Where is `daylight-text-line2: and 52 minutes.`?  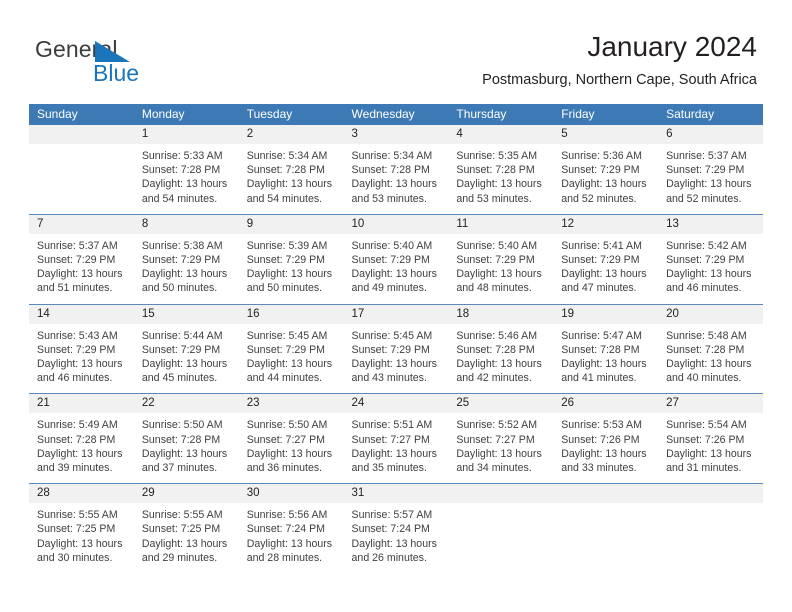 daylight-text-line2: and 52 minutes. is located at coordinates (599, 198).